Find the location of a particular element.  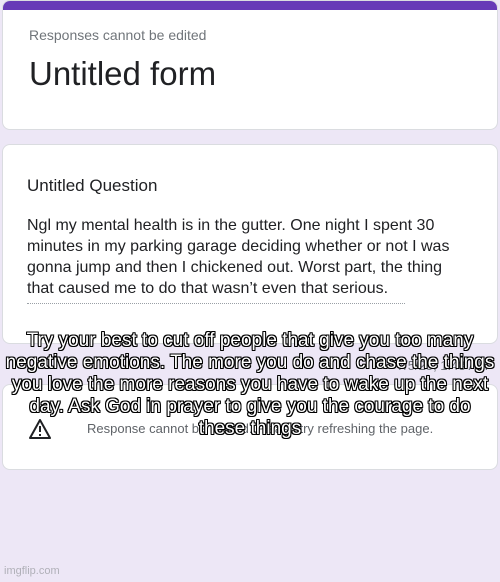

edit-notice: Responses cannot be edited is located at coordinates (118, 35).